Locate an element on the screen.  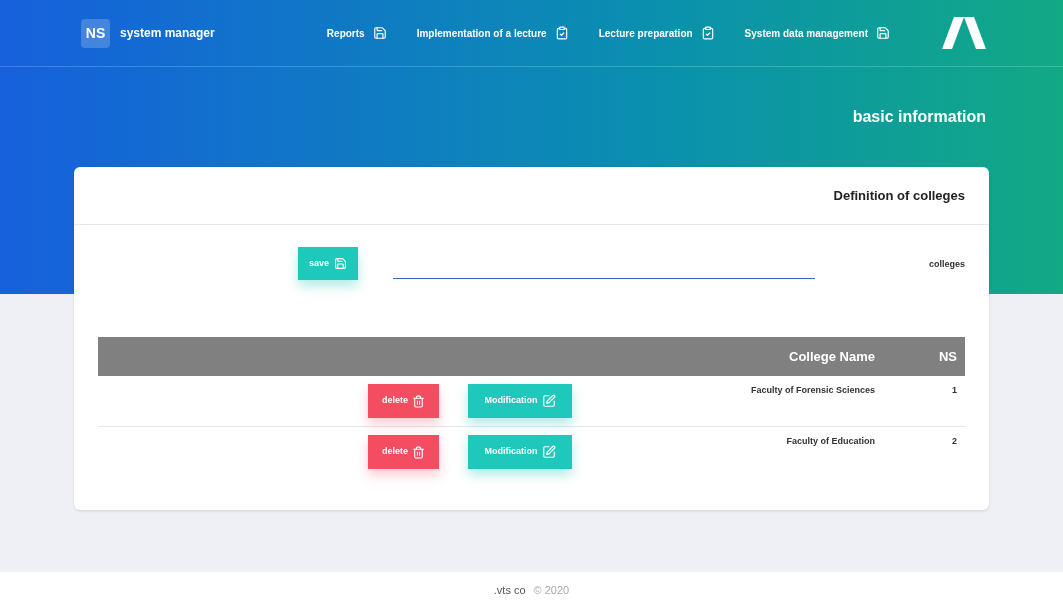
table-cell-text: Faculty of Education is located at coordinates (830, 441).